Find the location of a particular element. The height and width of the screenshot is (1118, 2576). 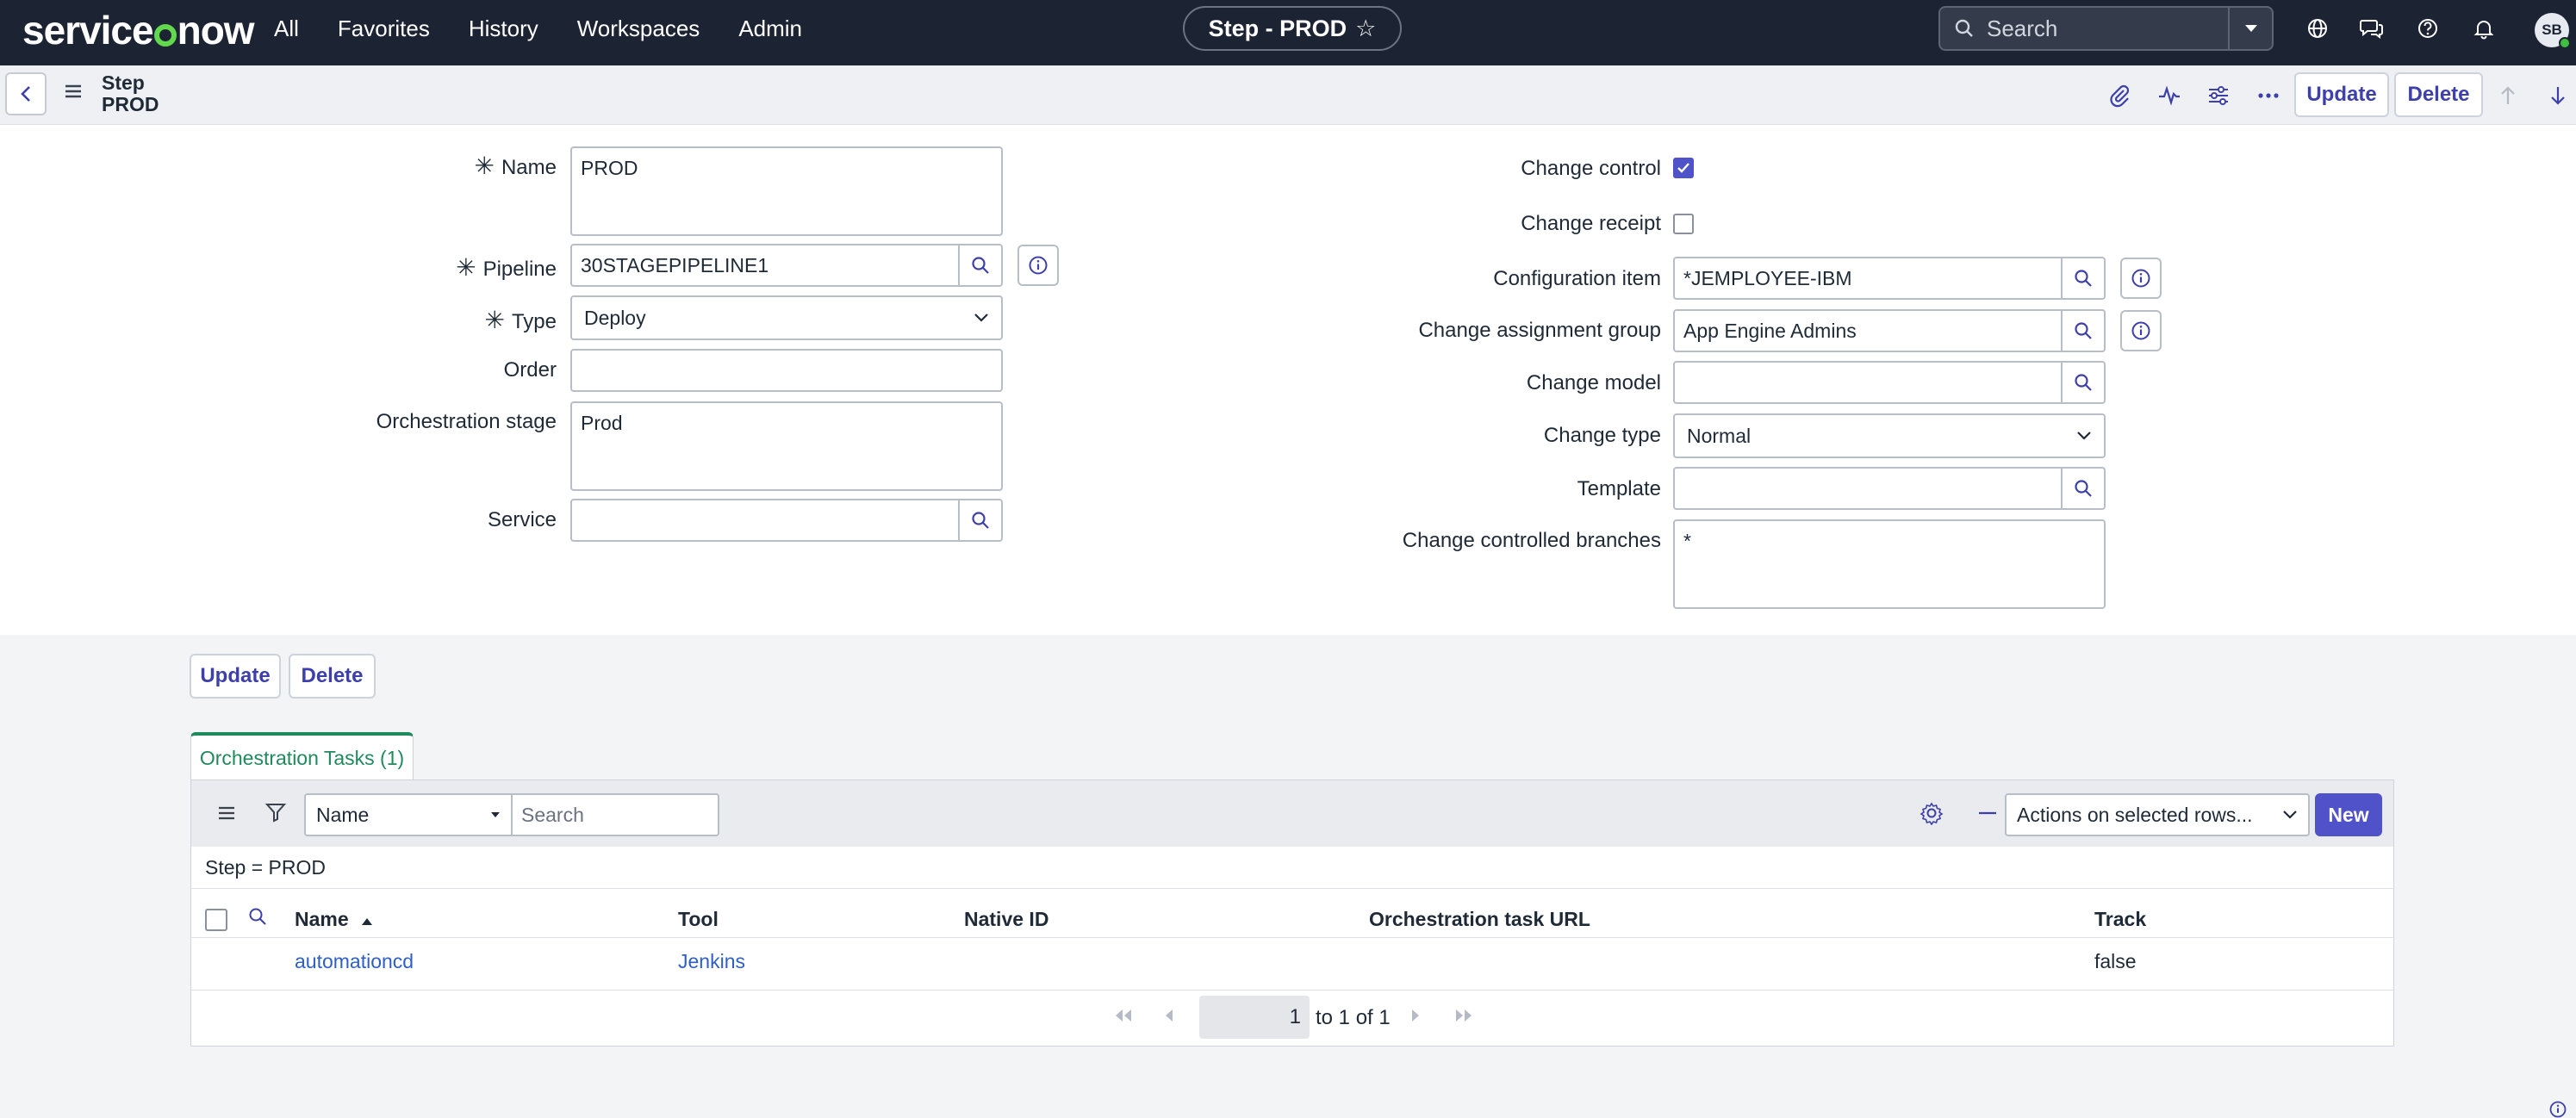

select-all-checkbox is located at coordinates (216, 920).